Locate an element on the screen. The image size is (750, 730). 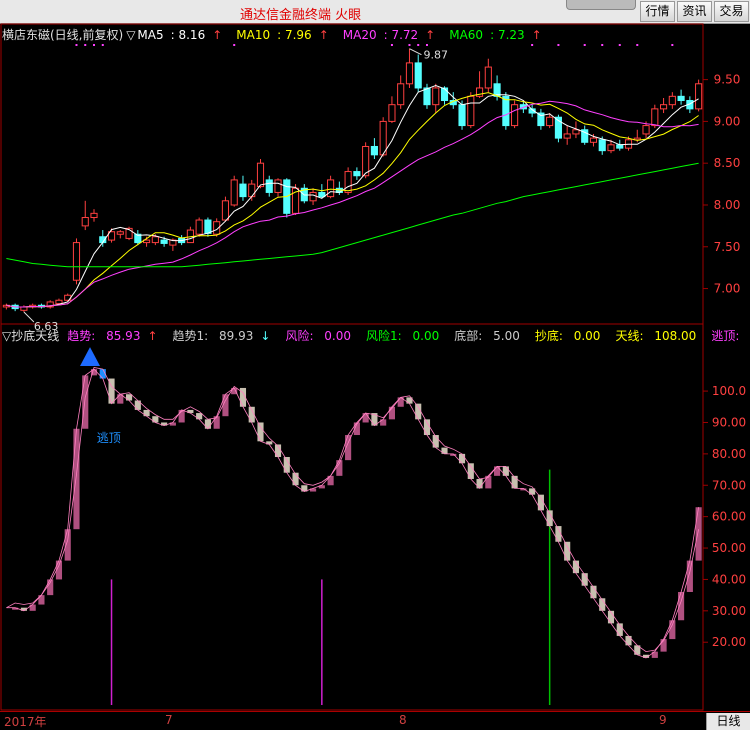
date-label-2017: 2017年 is located at coordinates (25, 722).